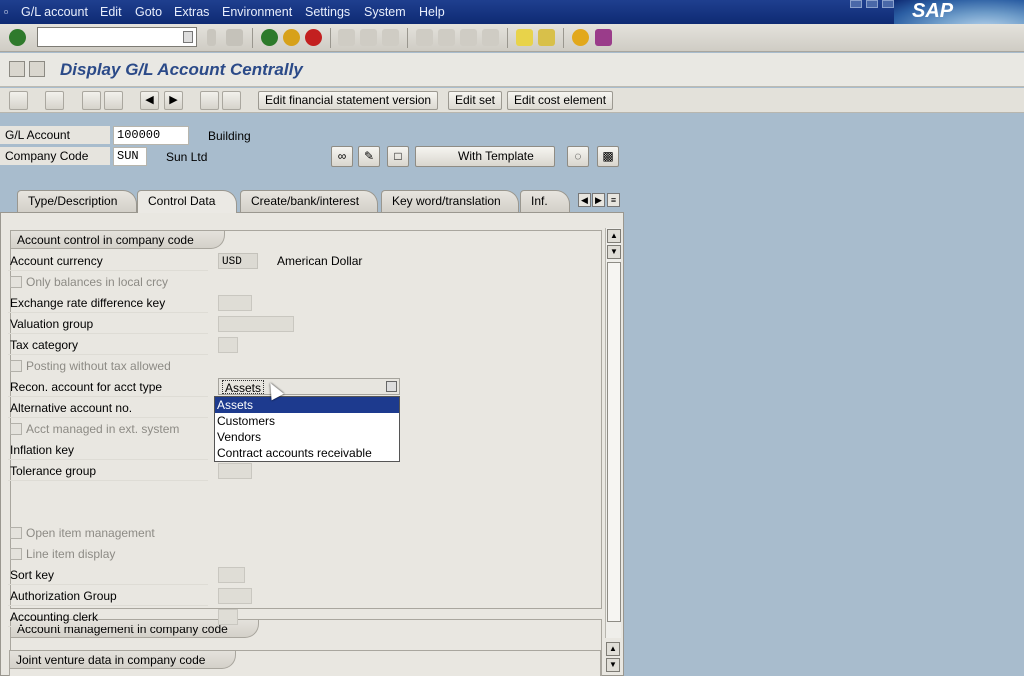  Describe the element at coordinates (6, 12) in the screenshot. I see `menu-toggle-icon: ▫` at that location.